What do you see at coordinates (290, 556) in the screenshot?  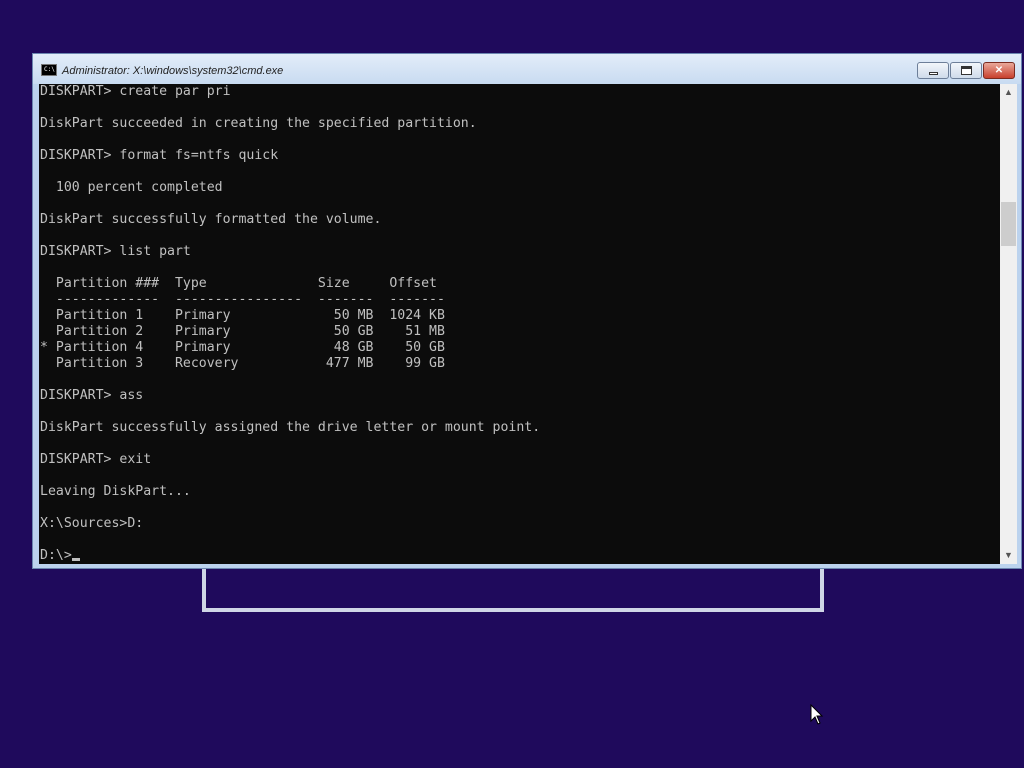 I see `console-line: D:\>` at bounding box center [290, 556].